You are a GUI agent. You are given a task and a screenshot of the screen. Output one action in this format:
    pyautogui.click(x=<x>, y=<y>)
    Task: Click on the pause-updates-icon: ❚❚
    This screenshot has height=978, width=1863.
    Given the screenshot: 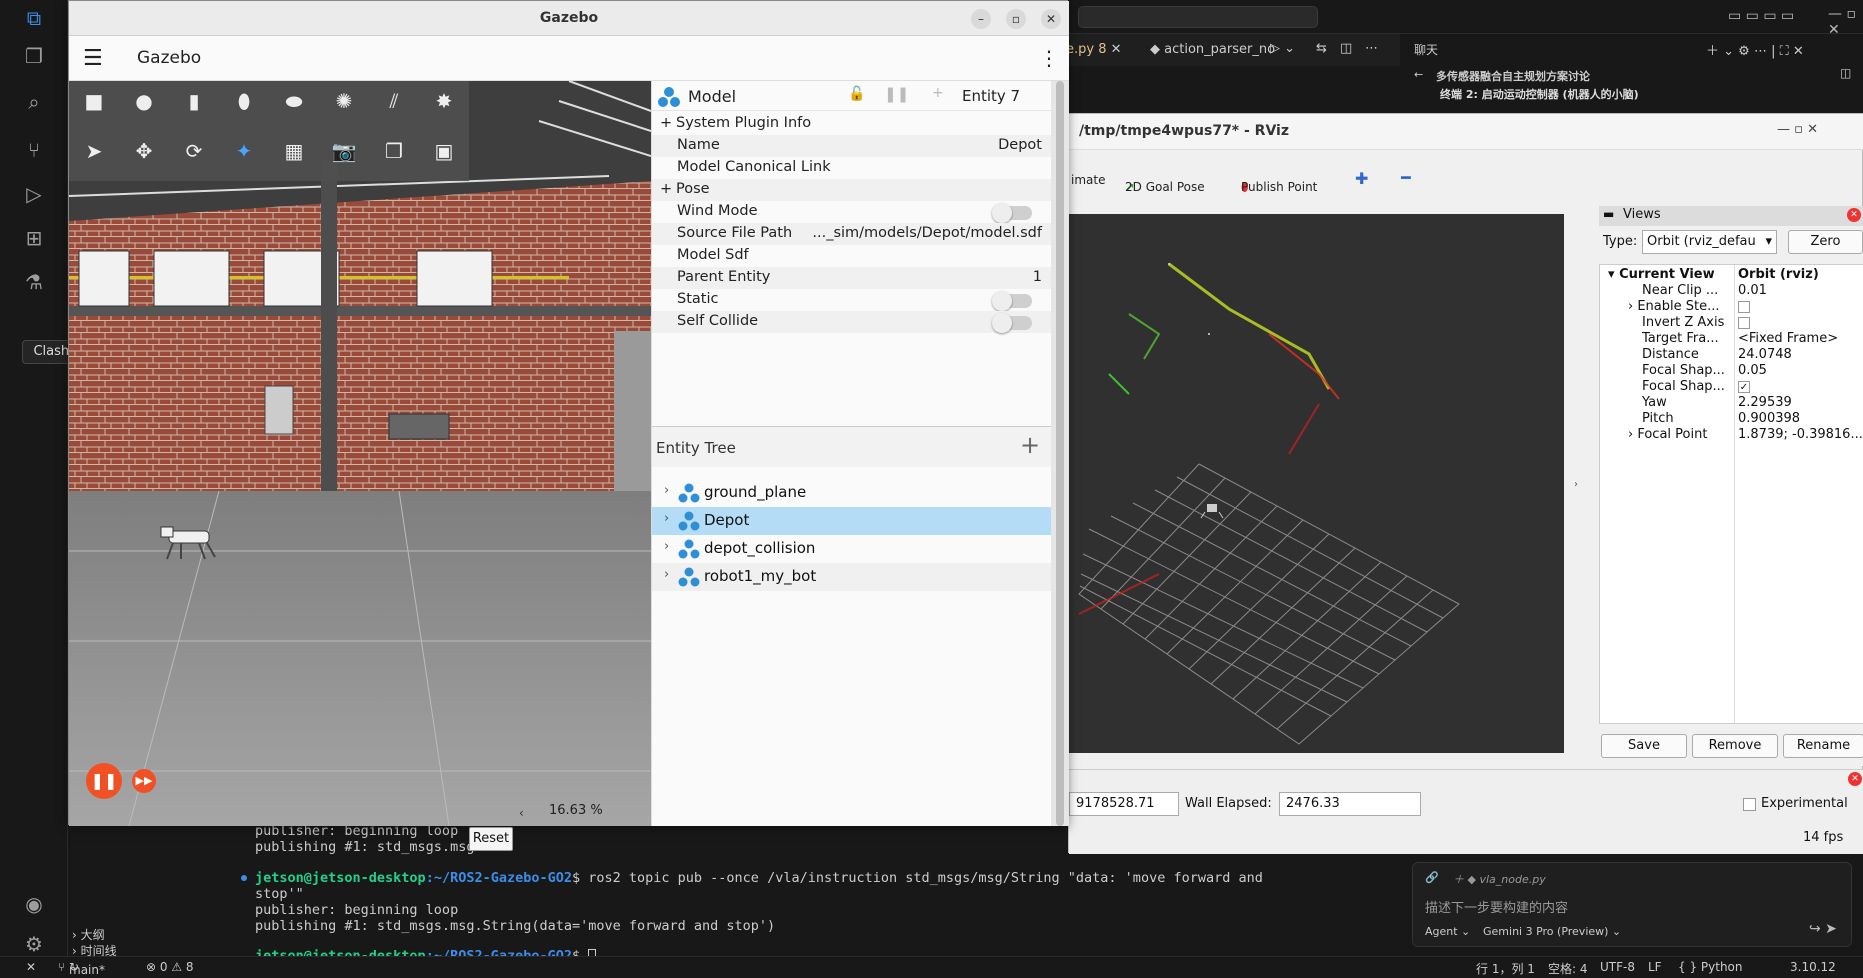 What is the action you would take?
    pyautogui.click(x=896, y=94)
    